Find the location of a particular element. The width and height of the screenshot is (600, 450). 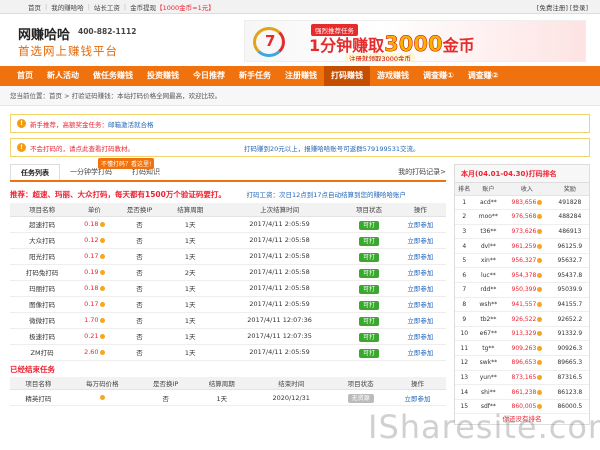

notice-newbie-link: 邮箱激活就合格 is located at coordinates (131, 124).